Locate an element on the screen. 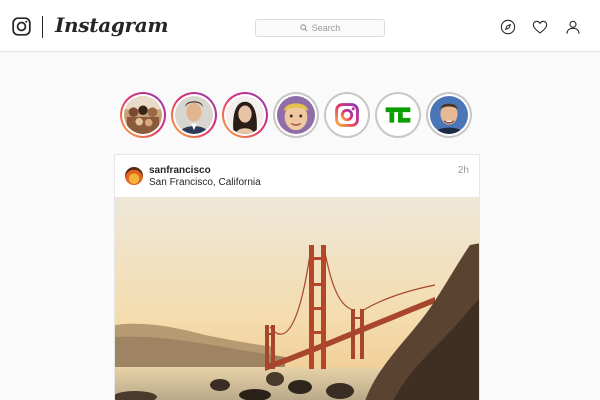 The image size is (600, 400). activity-heart-icon is located at coordinates (540, 27).